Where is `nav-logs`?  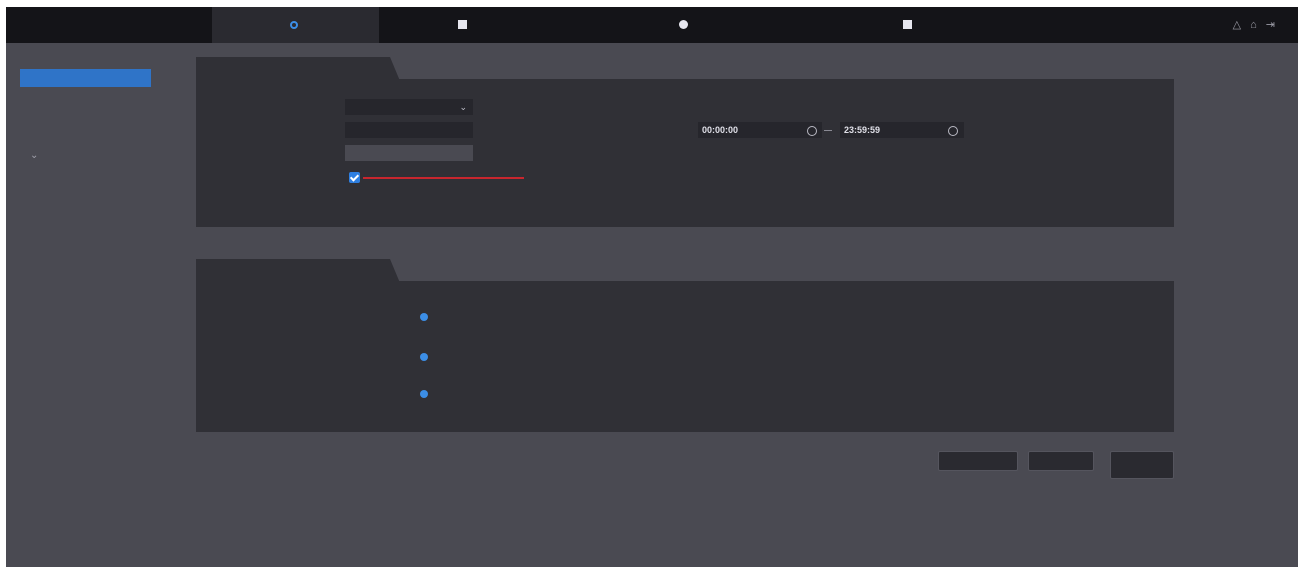 nav-logs is located at coordinates (909, 25).